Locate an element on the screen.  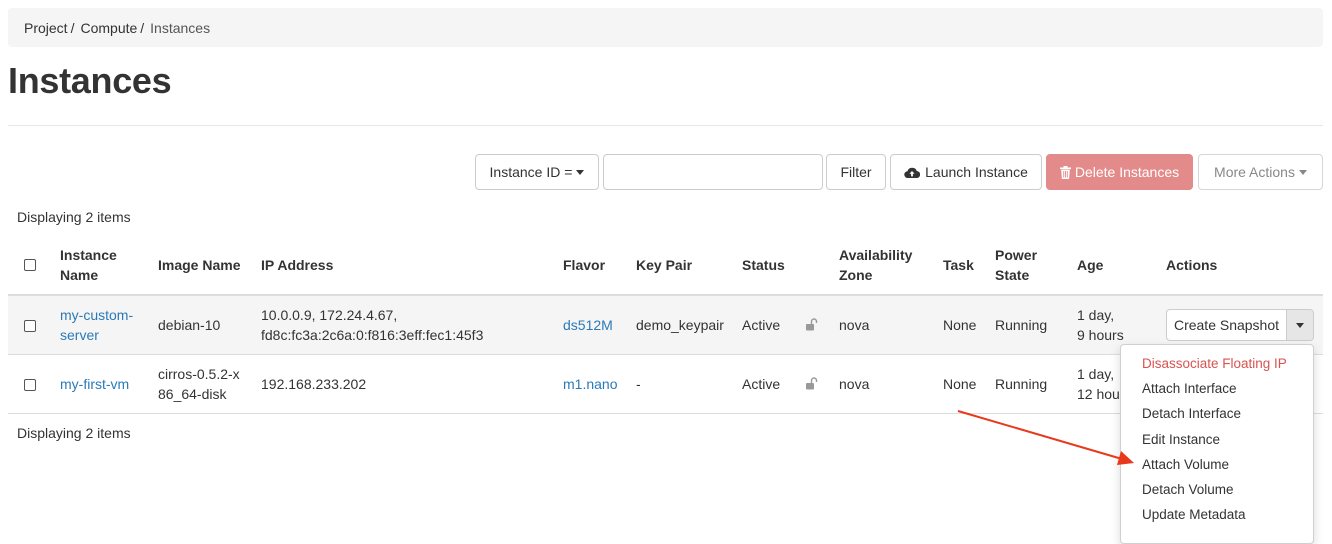
header-text: Availability is located at coordinates (876, 255).